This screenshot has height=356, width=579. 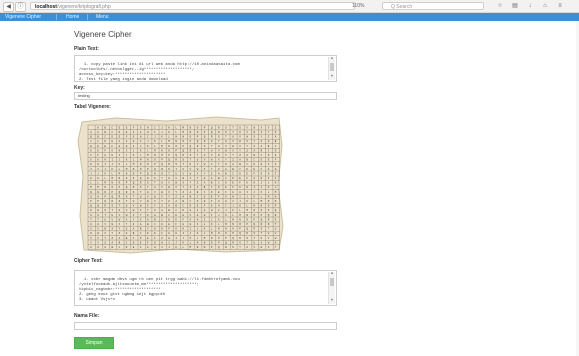 I want to click on back-arrow-icon: ◀, so click(x=8, y=7).